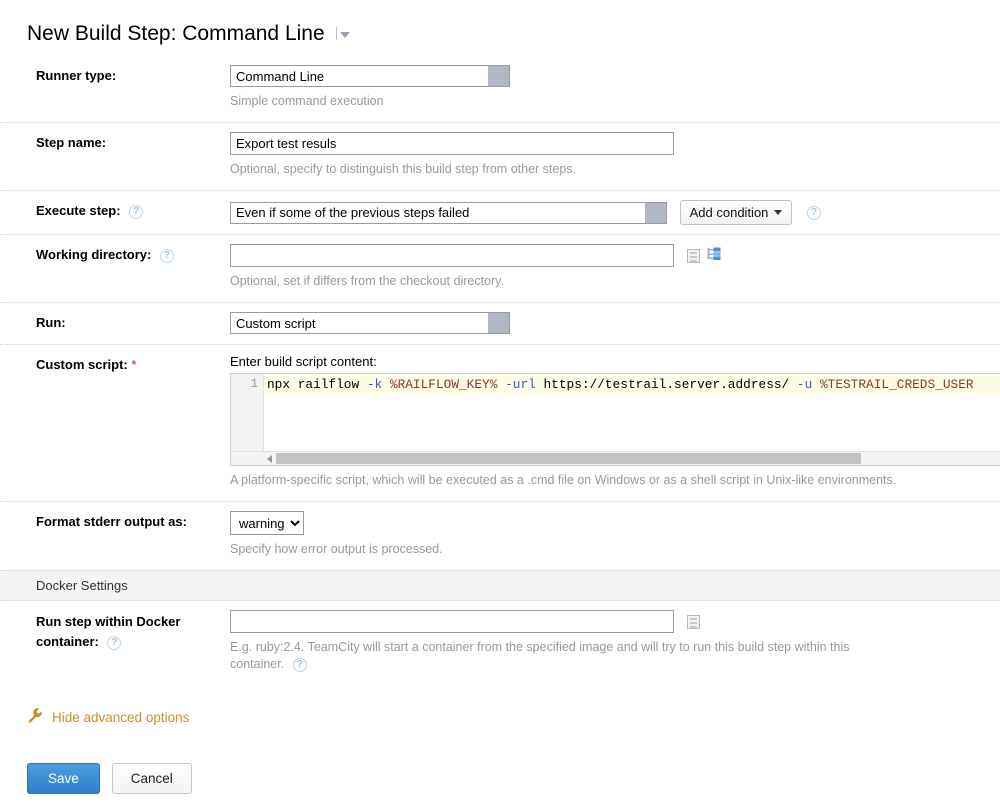 Image resolution: width=1000 pixels, height=807 pixels. Describe the element at coordinates (452, 143) in the screenshot. I see `step-name-input` at that location.